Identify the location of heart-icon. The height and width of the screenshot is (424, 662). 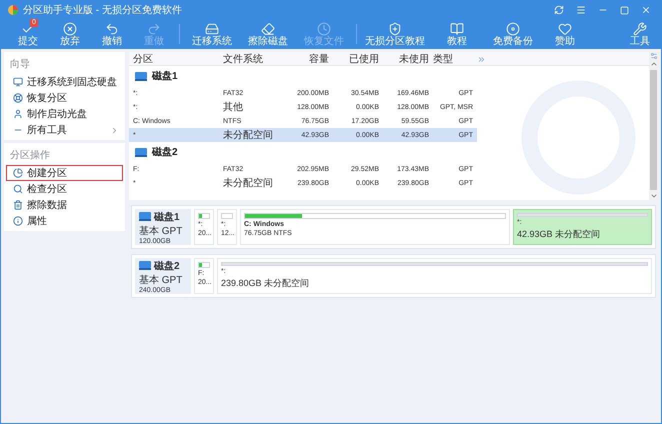
(565, 29).